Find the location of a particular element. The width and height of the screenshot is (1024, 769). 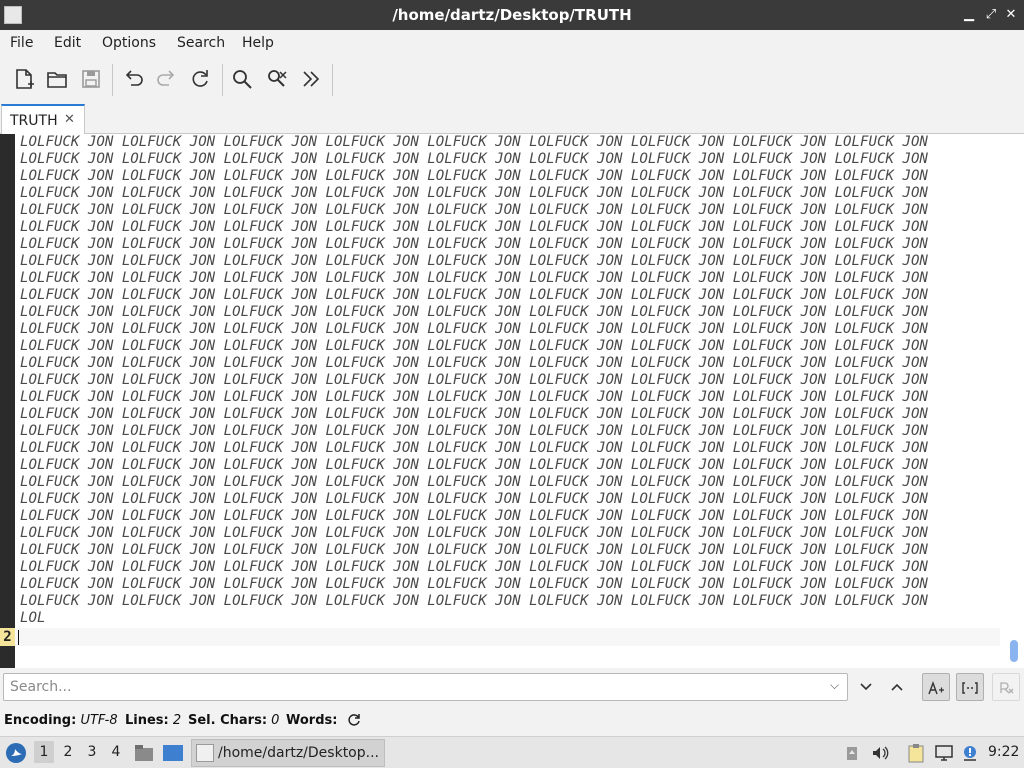

sel-chars-label: Sel. Chars: is located at coordinates (228, 720).